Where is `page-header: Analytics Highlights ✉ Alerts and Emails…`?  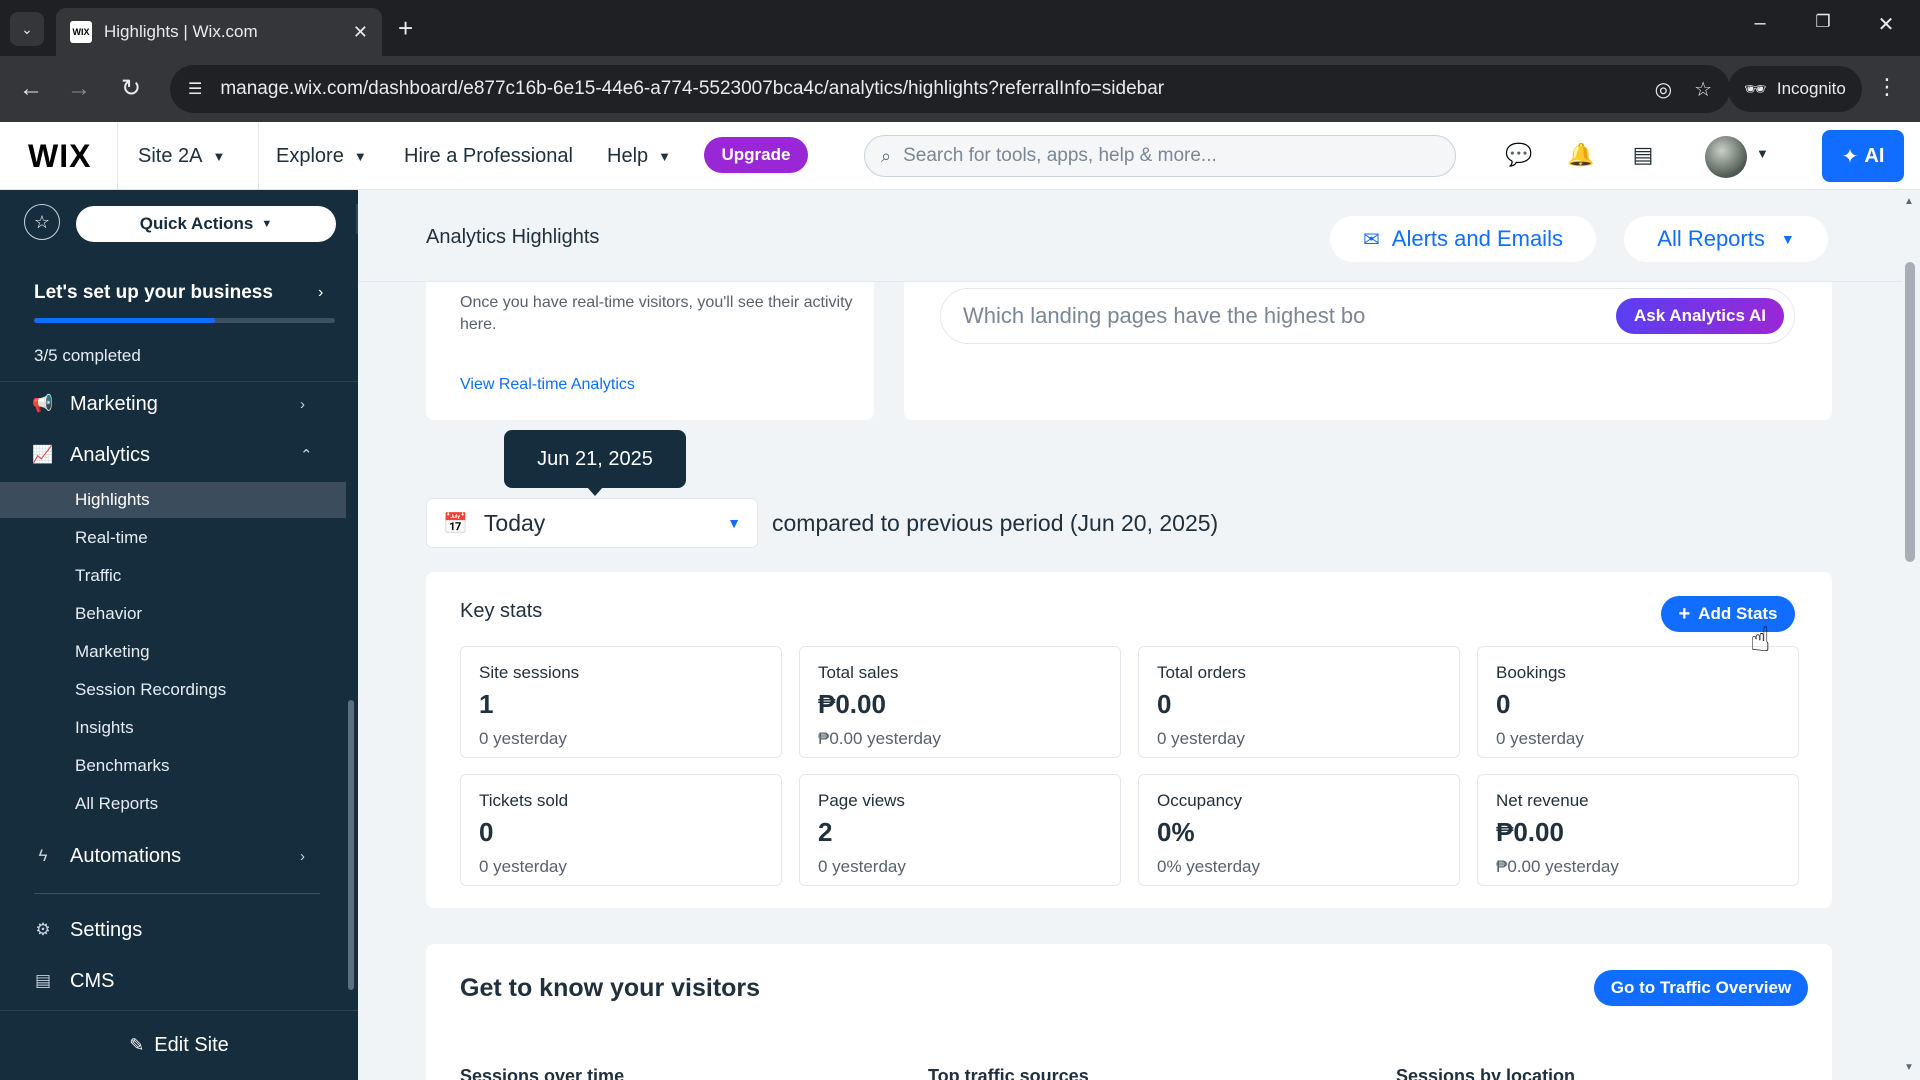 page-header: Analytics Highlights ✉ Alerts and Emails… is located at coordinates (1131, 236).